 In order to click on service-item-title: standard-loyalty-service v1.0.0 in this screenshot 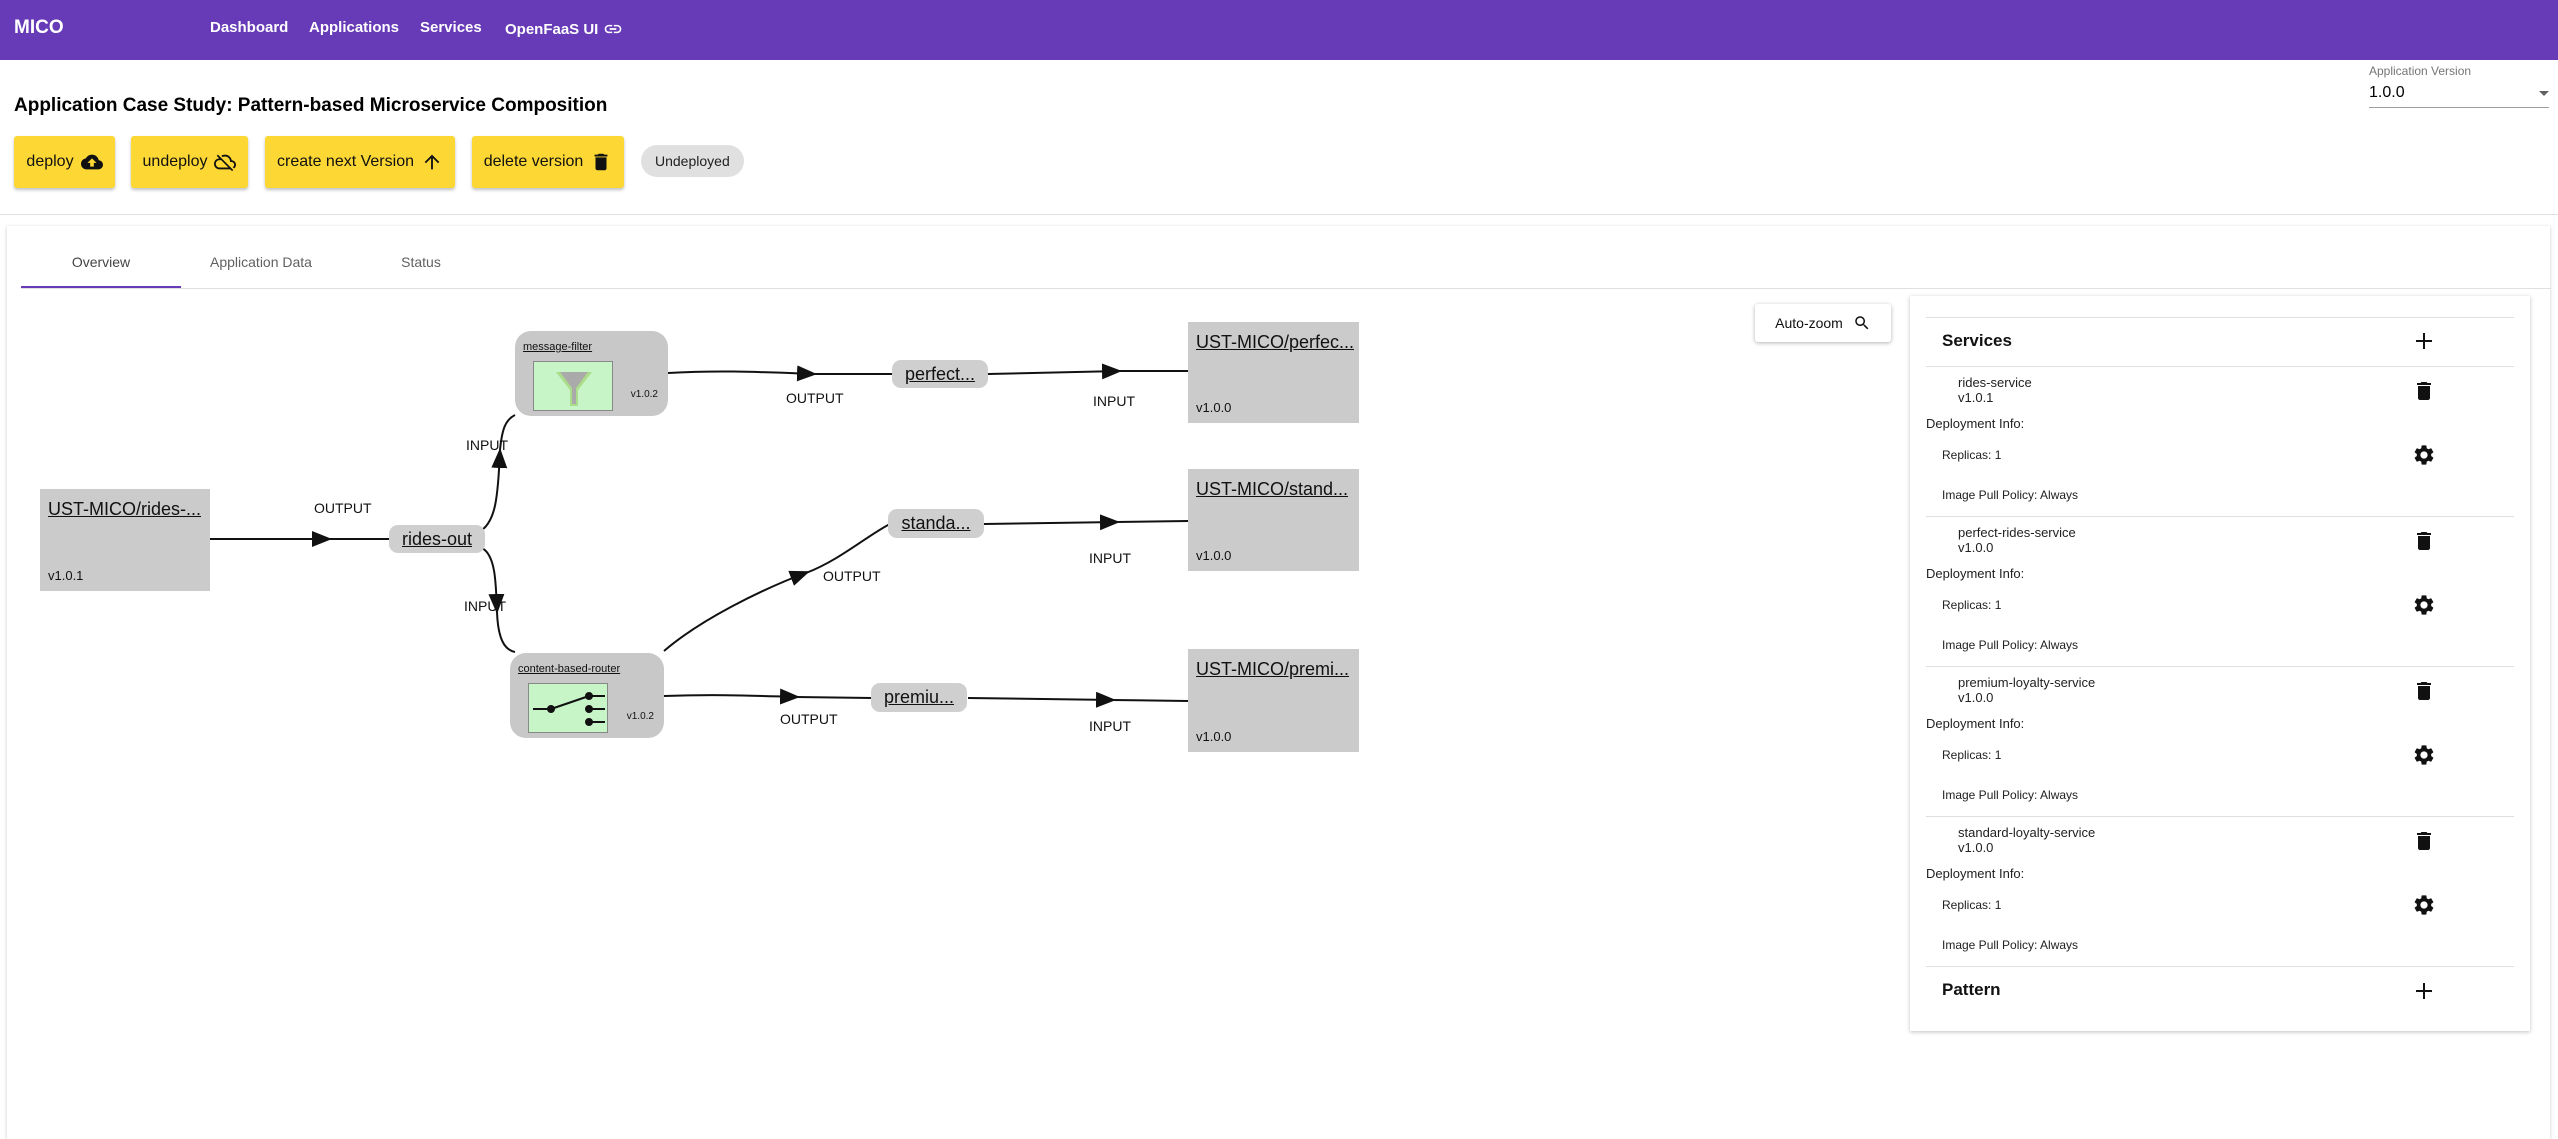, I will do `click(2026, 840)`.